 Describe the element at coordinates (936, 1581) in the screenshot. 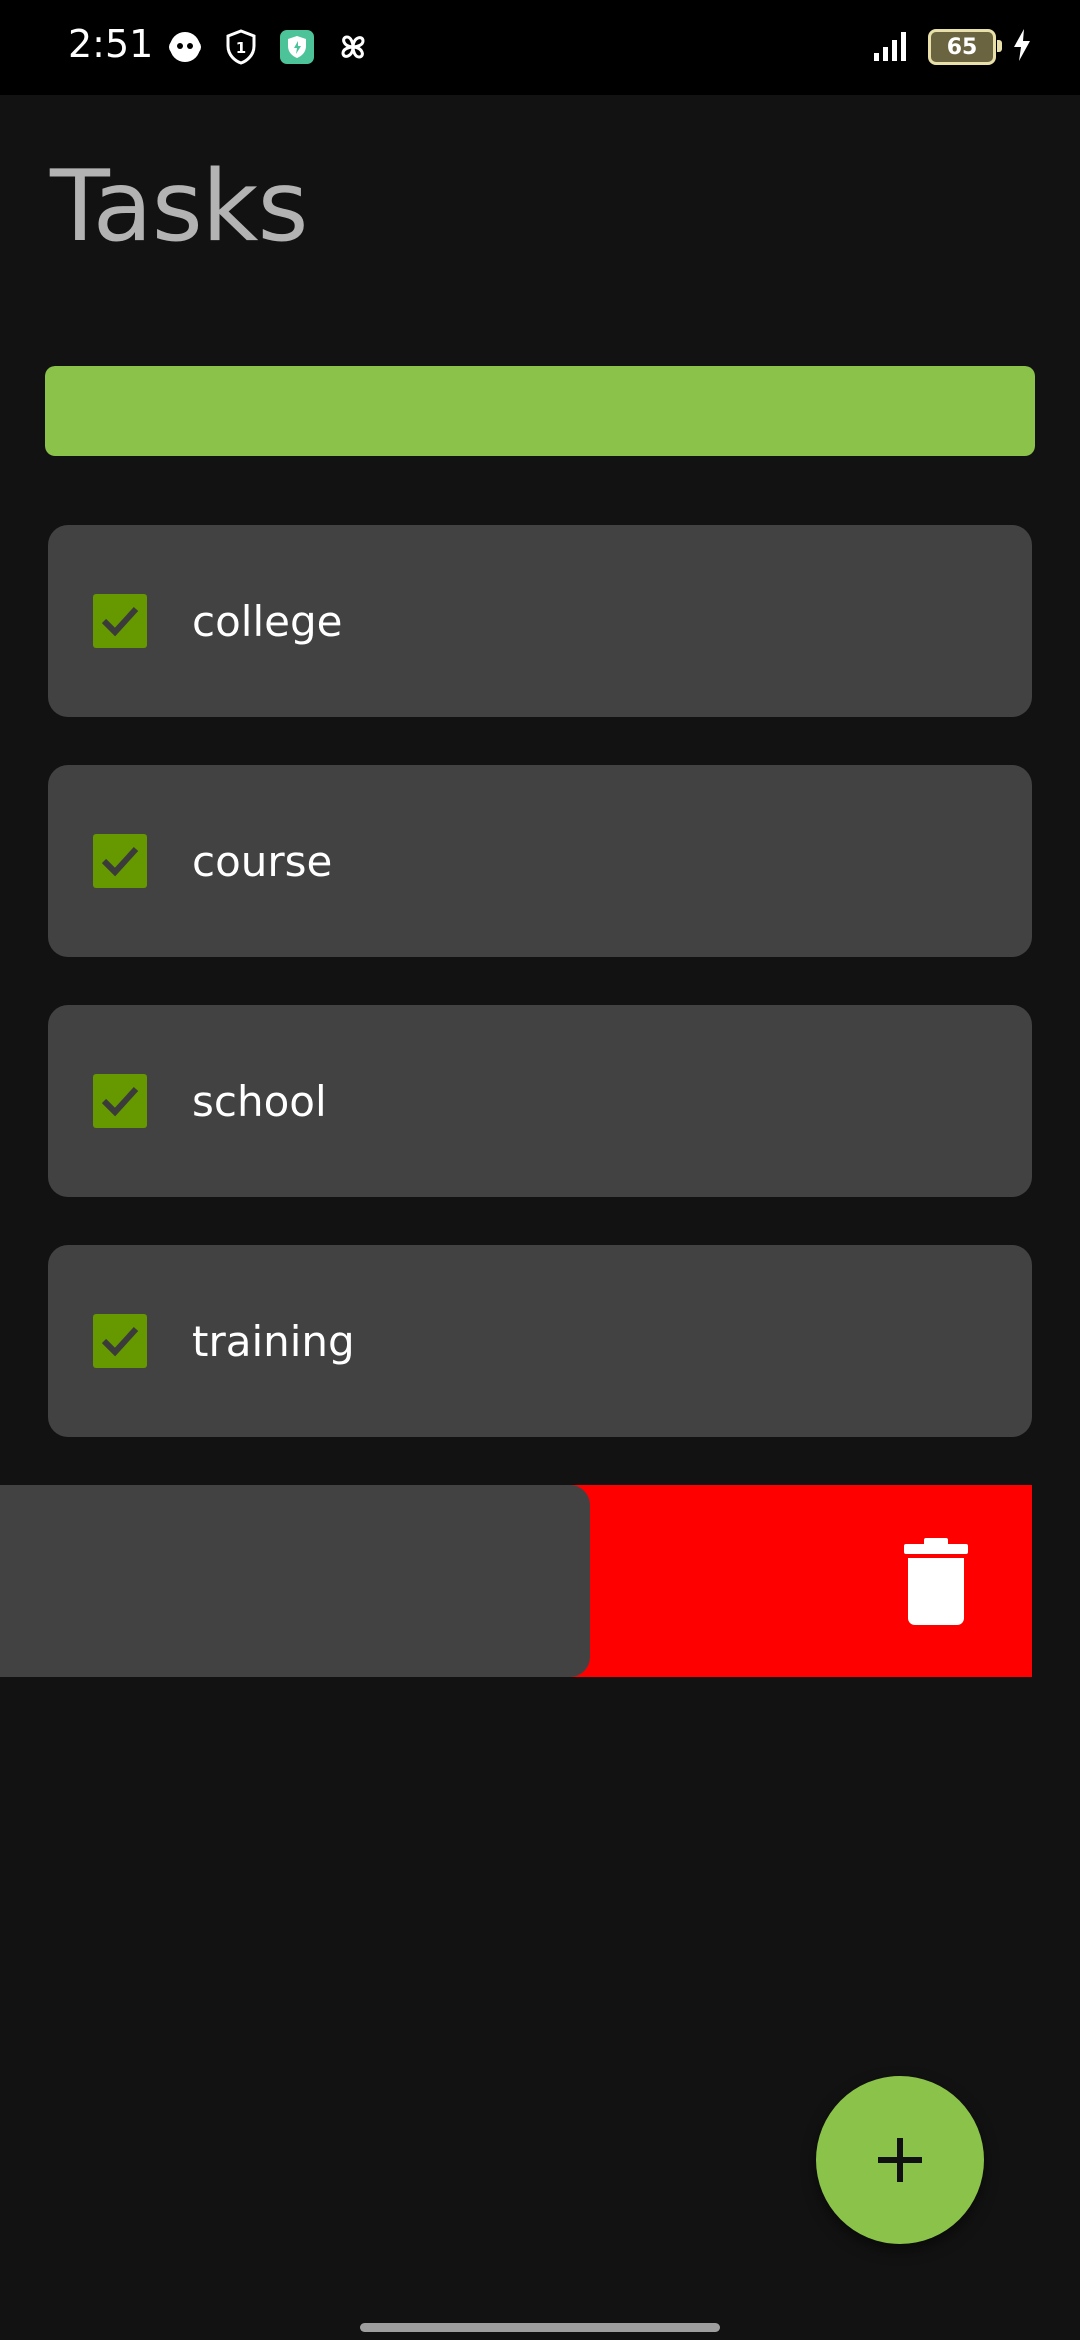

I see `trash-icon` at that location.